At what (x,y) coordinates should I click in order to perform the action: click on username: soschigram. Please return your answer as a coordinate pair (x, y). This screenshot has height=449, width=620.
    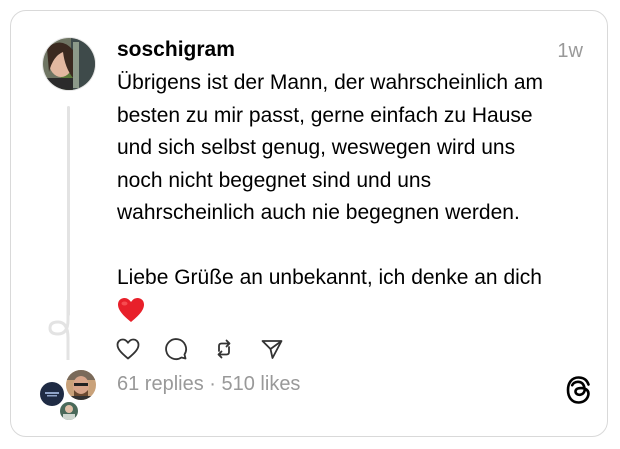
    Looking at the image, I should click on (176, 50).